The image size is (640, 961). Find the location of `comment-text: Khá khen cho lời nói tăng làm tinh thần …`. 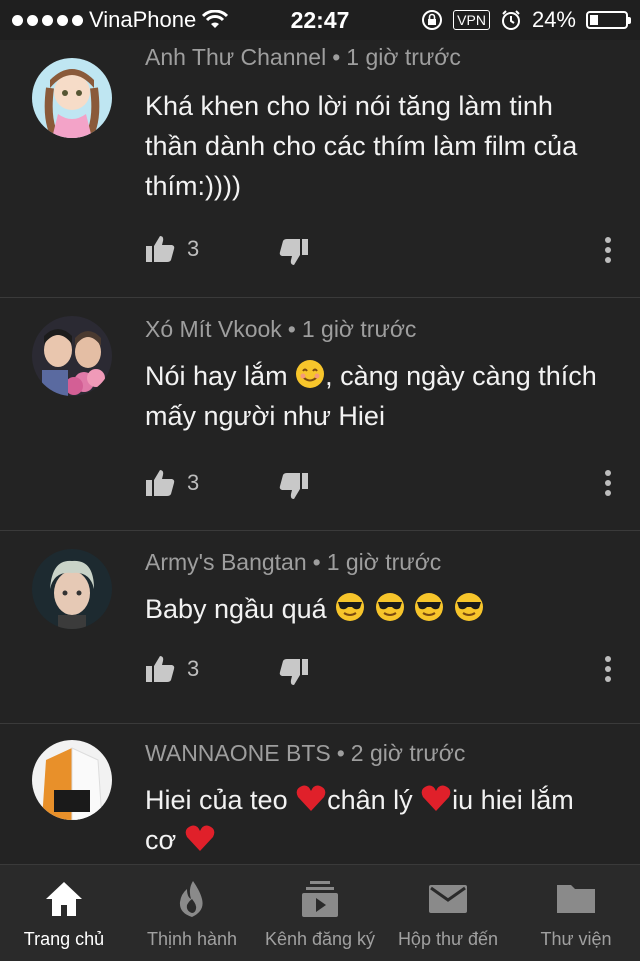

comment-text: Khá khen cho lời nói tăng làm tinh thần … is located at coordinates (361, 146).